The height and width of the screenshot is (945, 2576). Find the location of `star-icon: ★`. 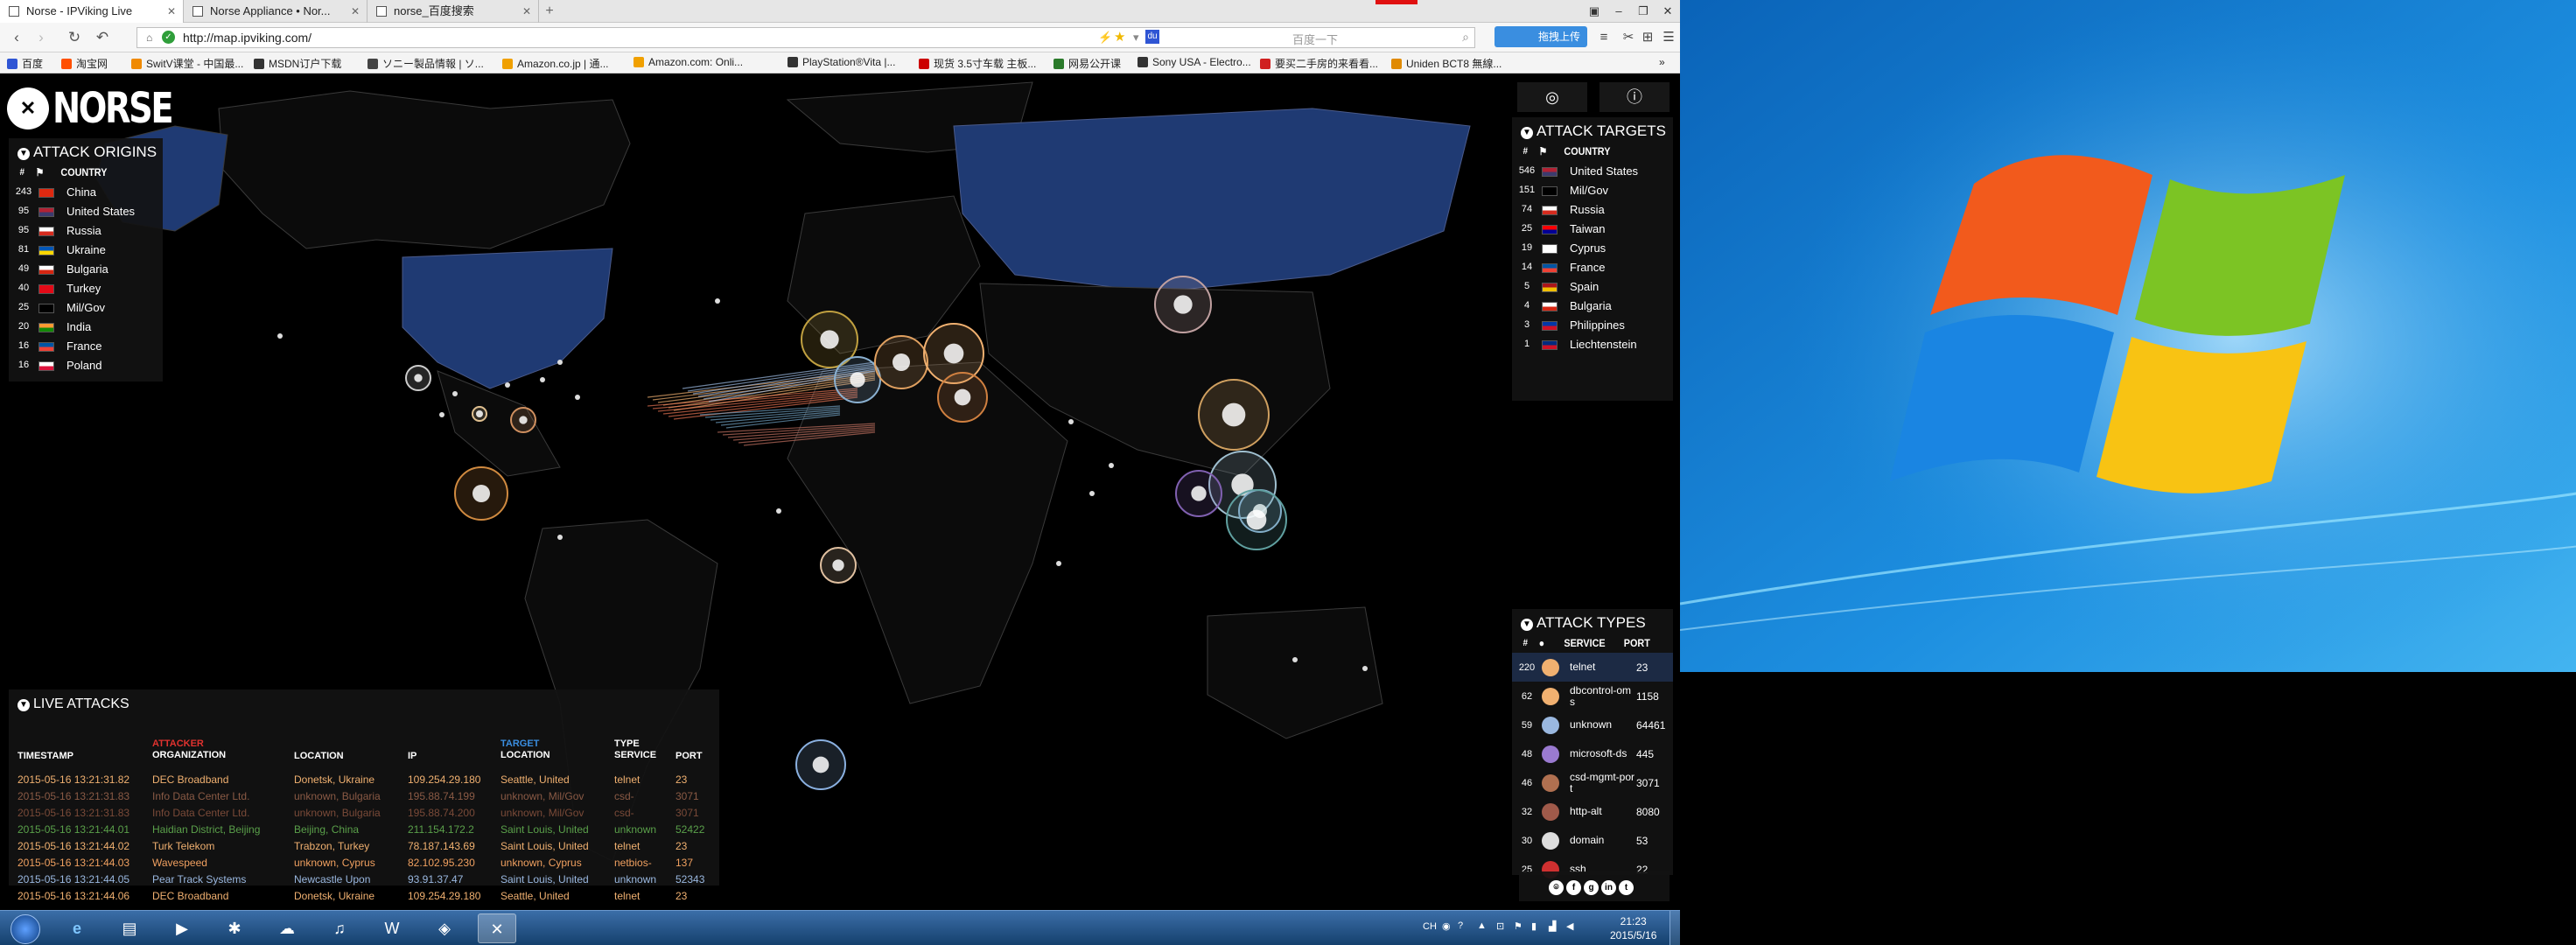

star-icon: ★ is located at coordinates (1119, 37).